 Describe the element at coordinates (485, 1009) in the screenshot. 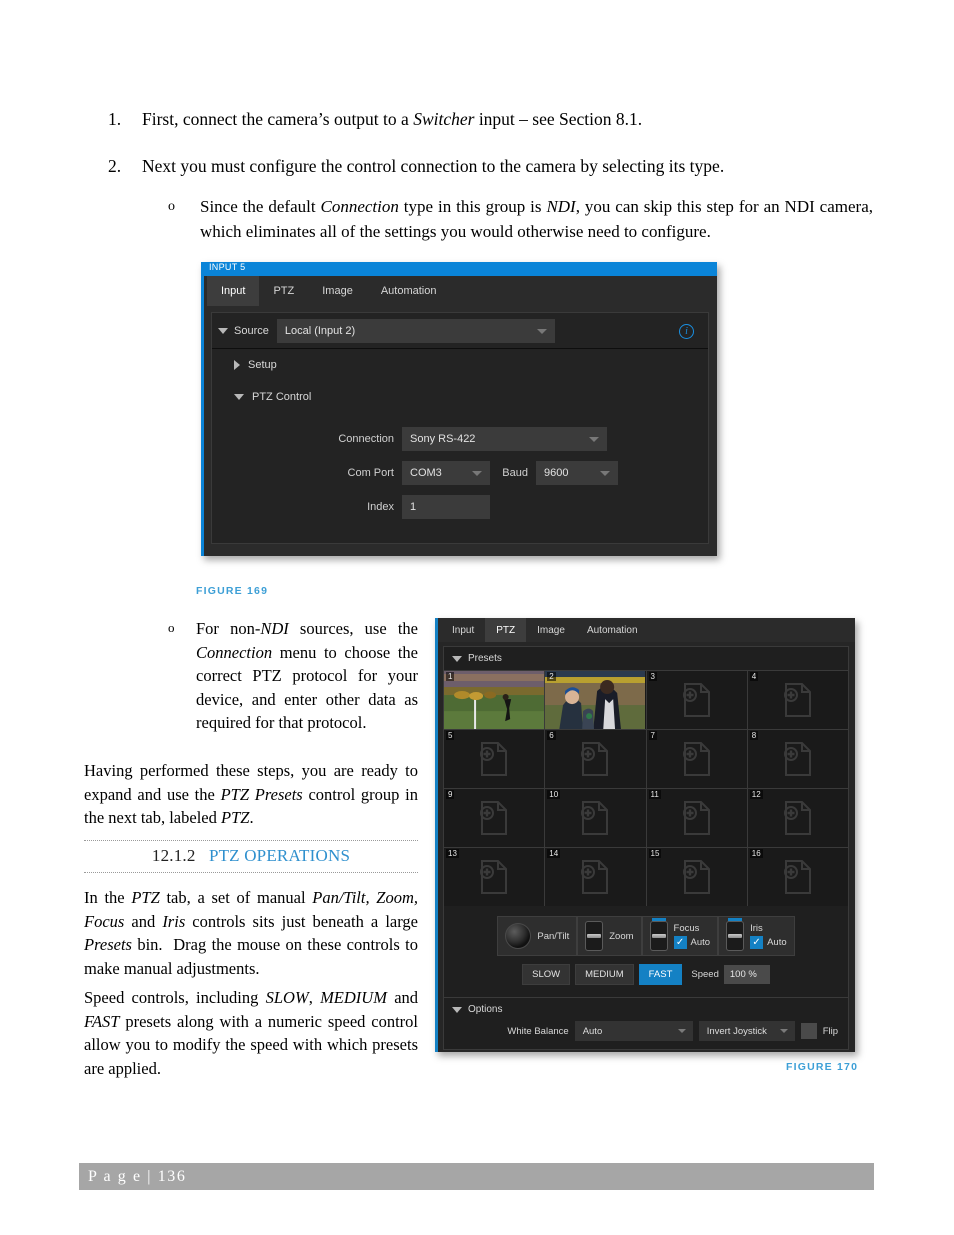

I see `options-label: Options` at that location.